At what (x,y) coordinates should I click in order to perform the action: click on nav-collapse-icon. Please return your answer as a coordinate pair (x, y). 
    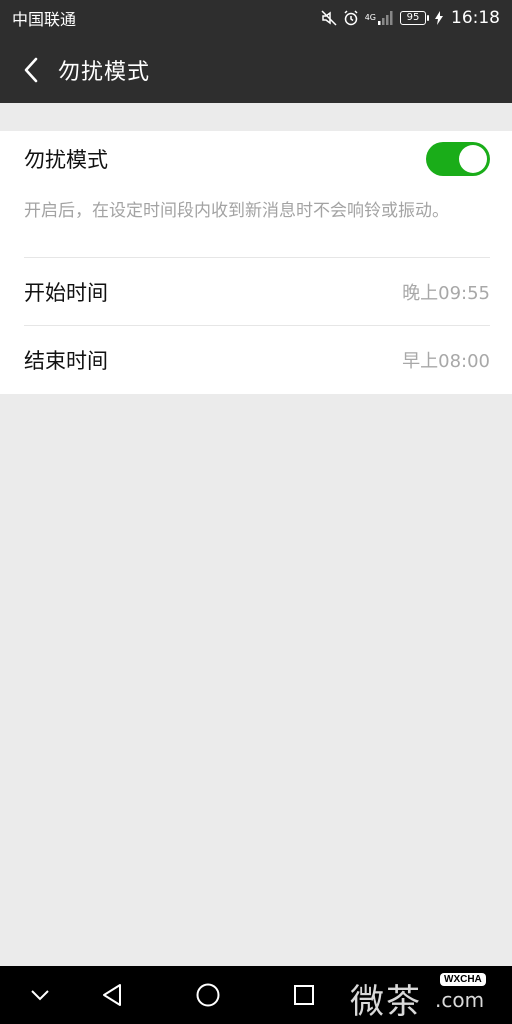
    Looking at the image, I should click on (40, 995).